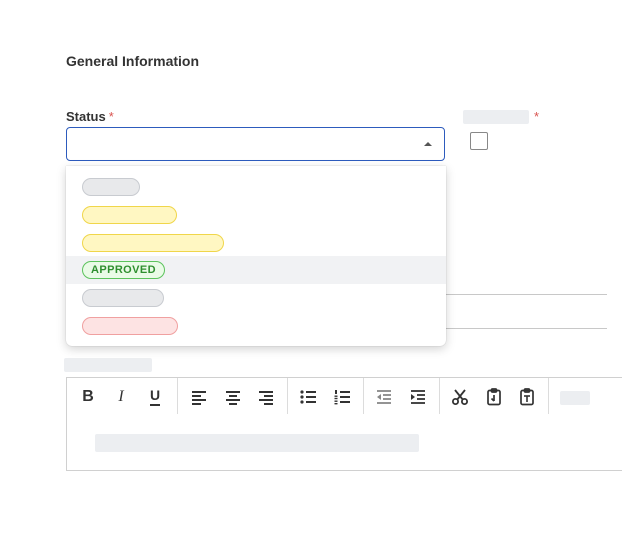  I want to click on second-field-checkbox, so click(479, 141).